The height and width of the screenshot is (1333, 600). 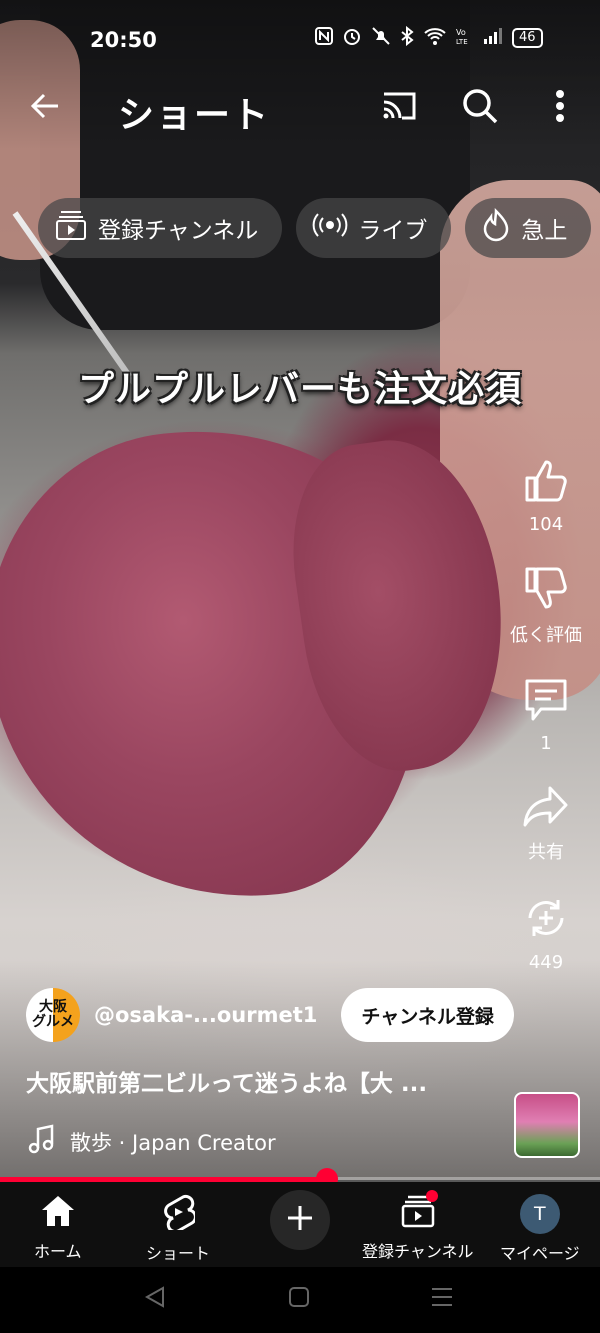 What do you see at coordinates (547, 1125) in the screenshot?
I see `sound-thumbnail` at bounding box center [547, 1125].